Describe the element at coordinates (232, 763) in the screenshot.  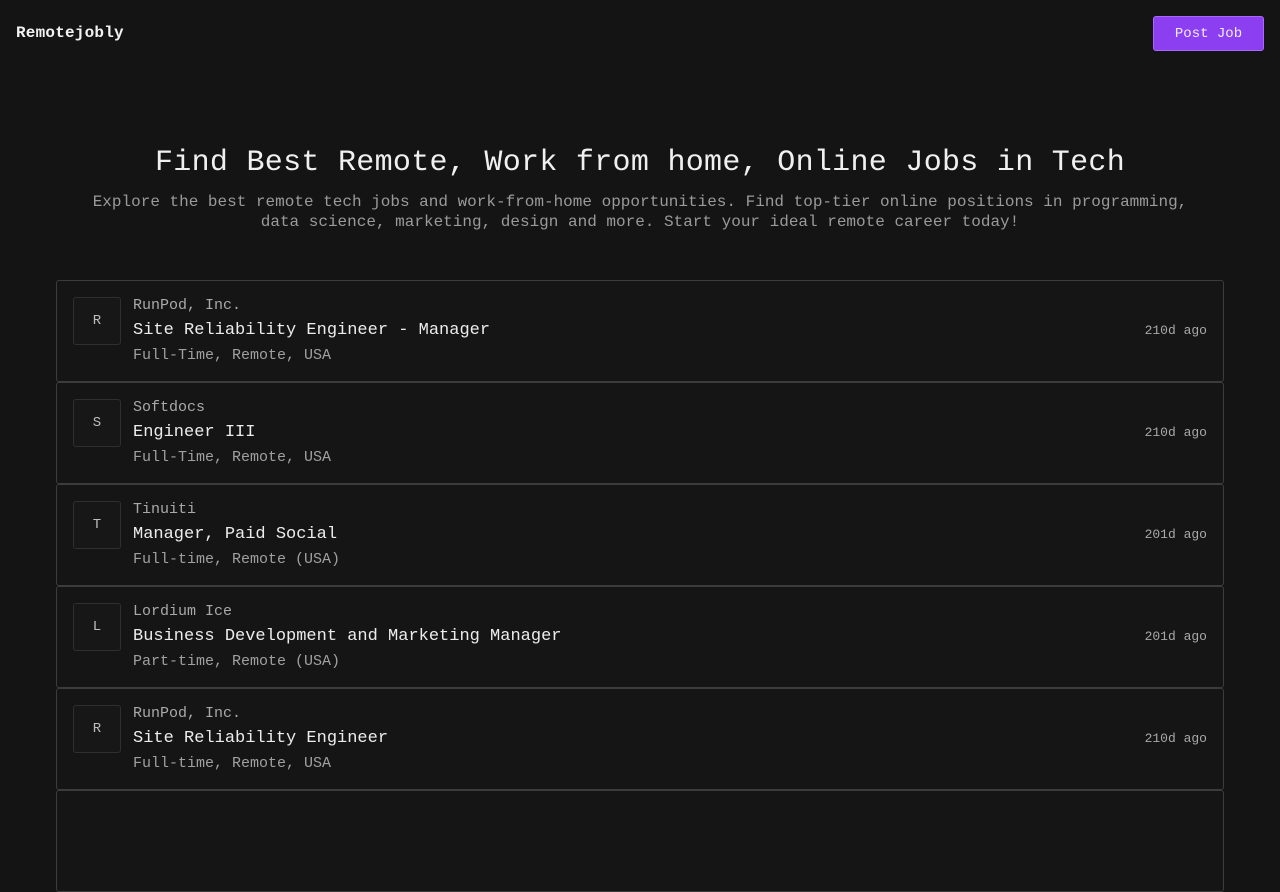
I see `job-meta: Full-time, Remote, USA` at that location.